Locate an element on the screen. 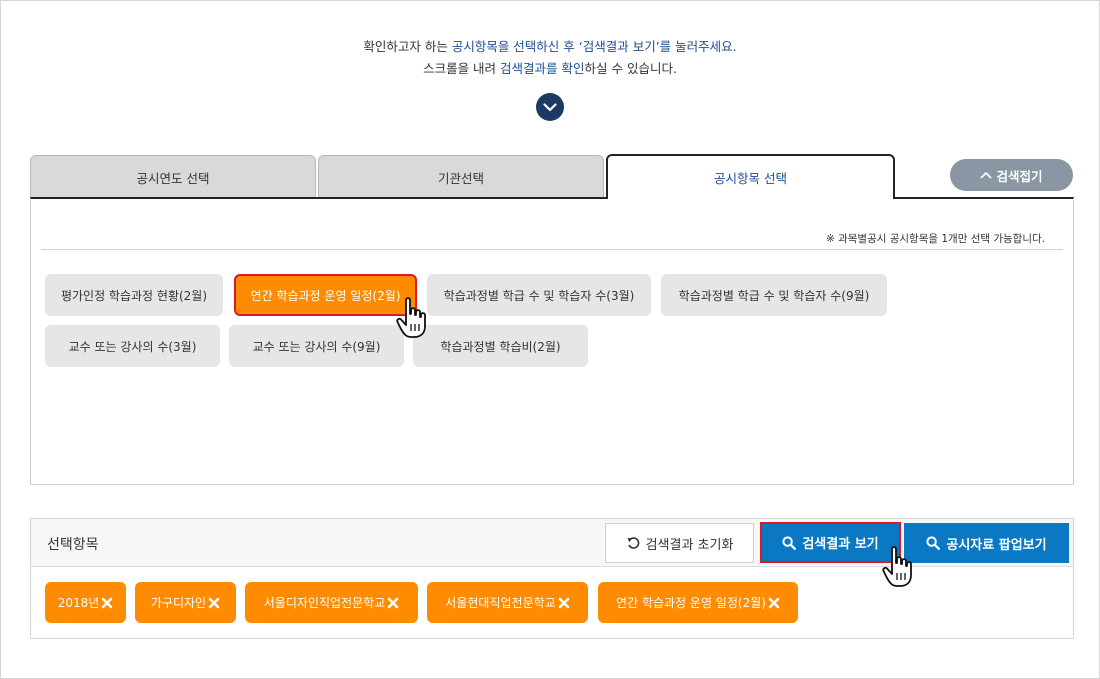  tab-year-select: 공시연도 선택 is located at coordinates (173, 176).